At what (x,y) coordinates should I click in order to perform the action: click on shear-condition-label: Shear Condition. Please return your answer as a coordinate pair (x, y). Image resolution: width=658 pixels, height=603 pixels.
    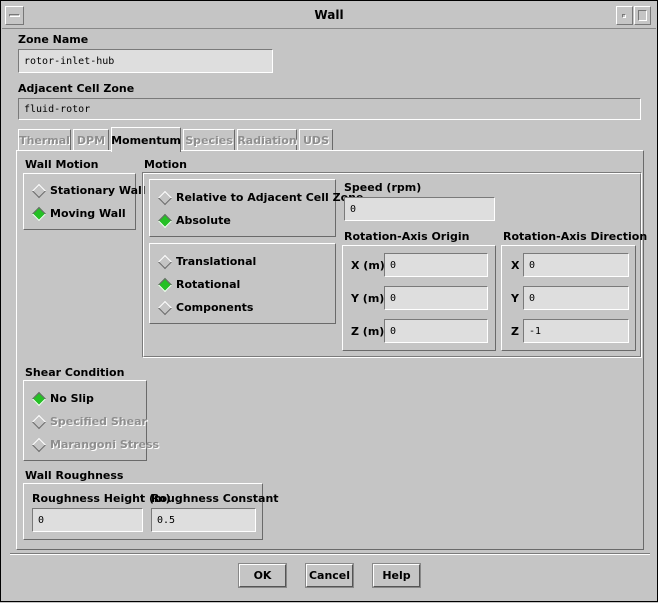
    Looking at the image, I should click on (75, 372).